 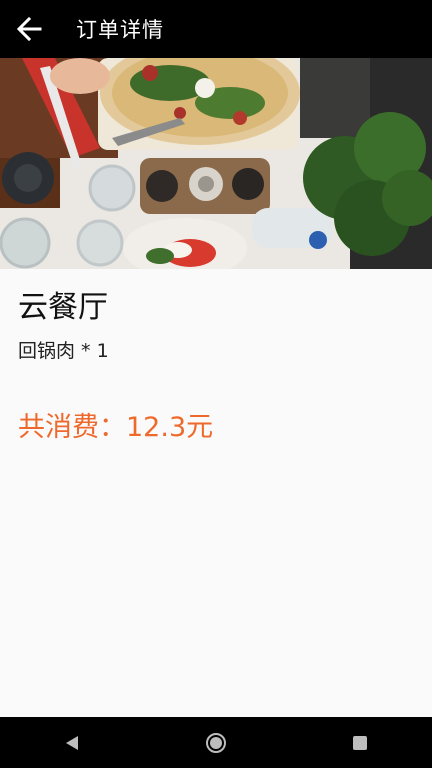 What do you see at coordinates (63, 307) in the screenshot?
I see `restaurant-name: 云餐厅` at bounding box center [63, 307].